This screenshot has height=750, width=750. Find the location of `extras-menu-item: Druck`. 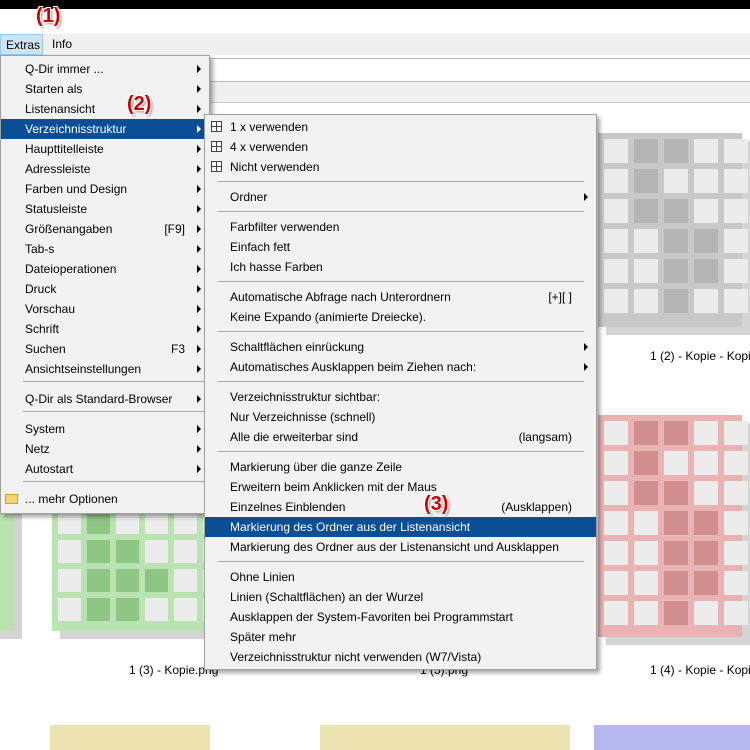

extras-menu-item: Druck is located at coordinates (105, 289).